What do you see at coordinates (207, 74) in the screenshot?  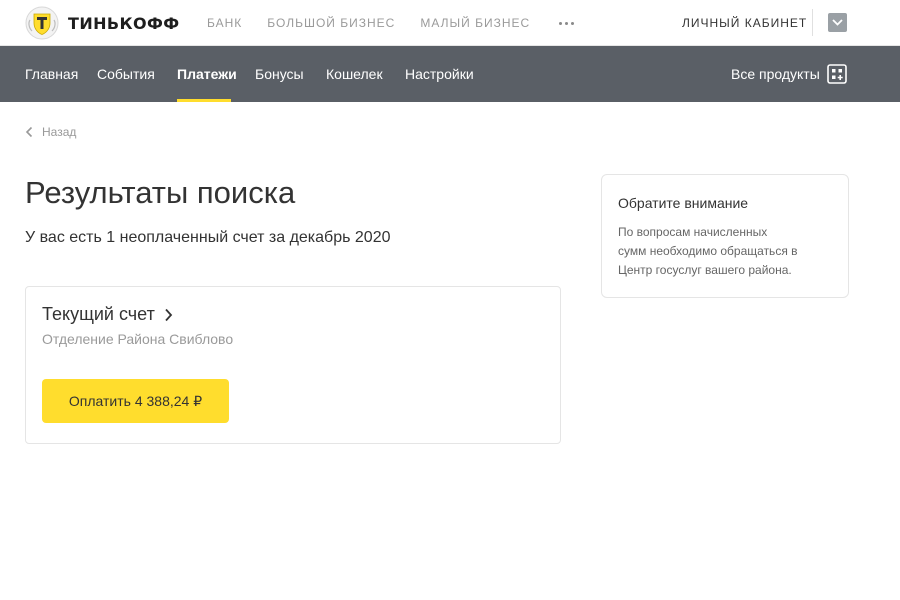 I see `nav-item-payments: Платежи` at bounding box center [207, 74].